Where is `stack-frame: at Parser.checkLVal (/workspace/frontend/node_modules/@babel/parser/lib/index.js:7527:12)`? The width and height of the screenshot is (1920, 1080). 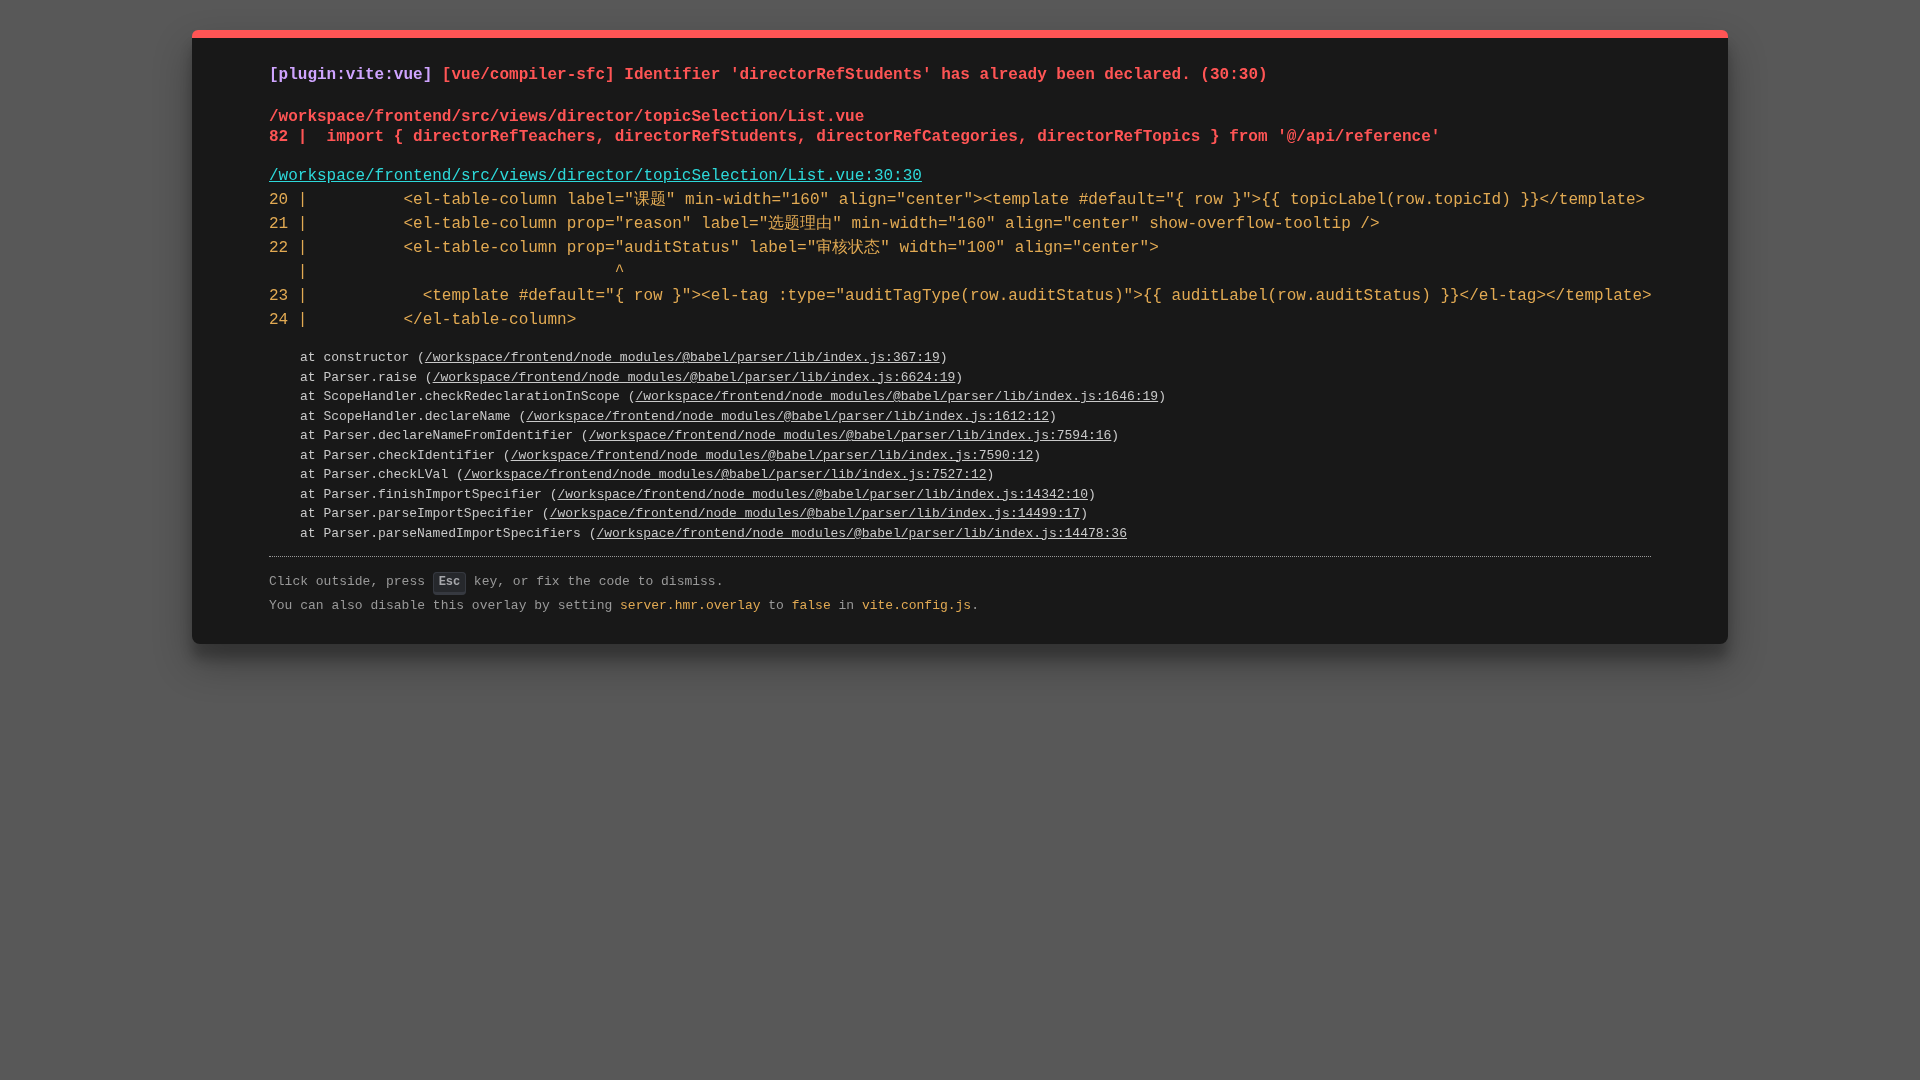 stack-frame: at Parser.checkLVal (/workspace/frontend/node_modules/@babel/parser/lib/index.js:7527:12) is located at coordinates (647, 475).